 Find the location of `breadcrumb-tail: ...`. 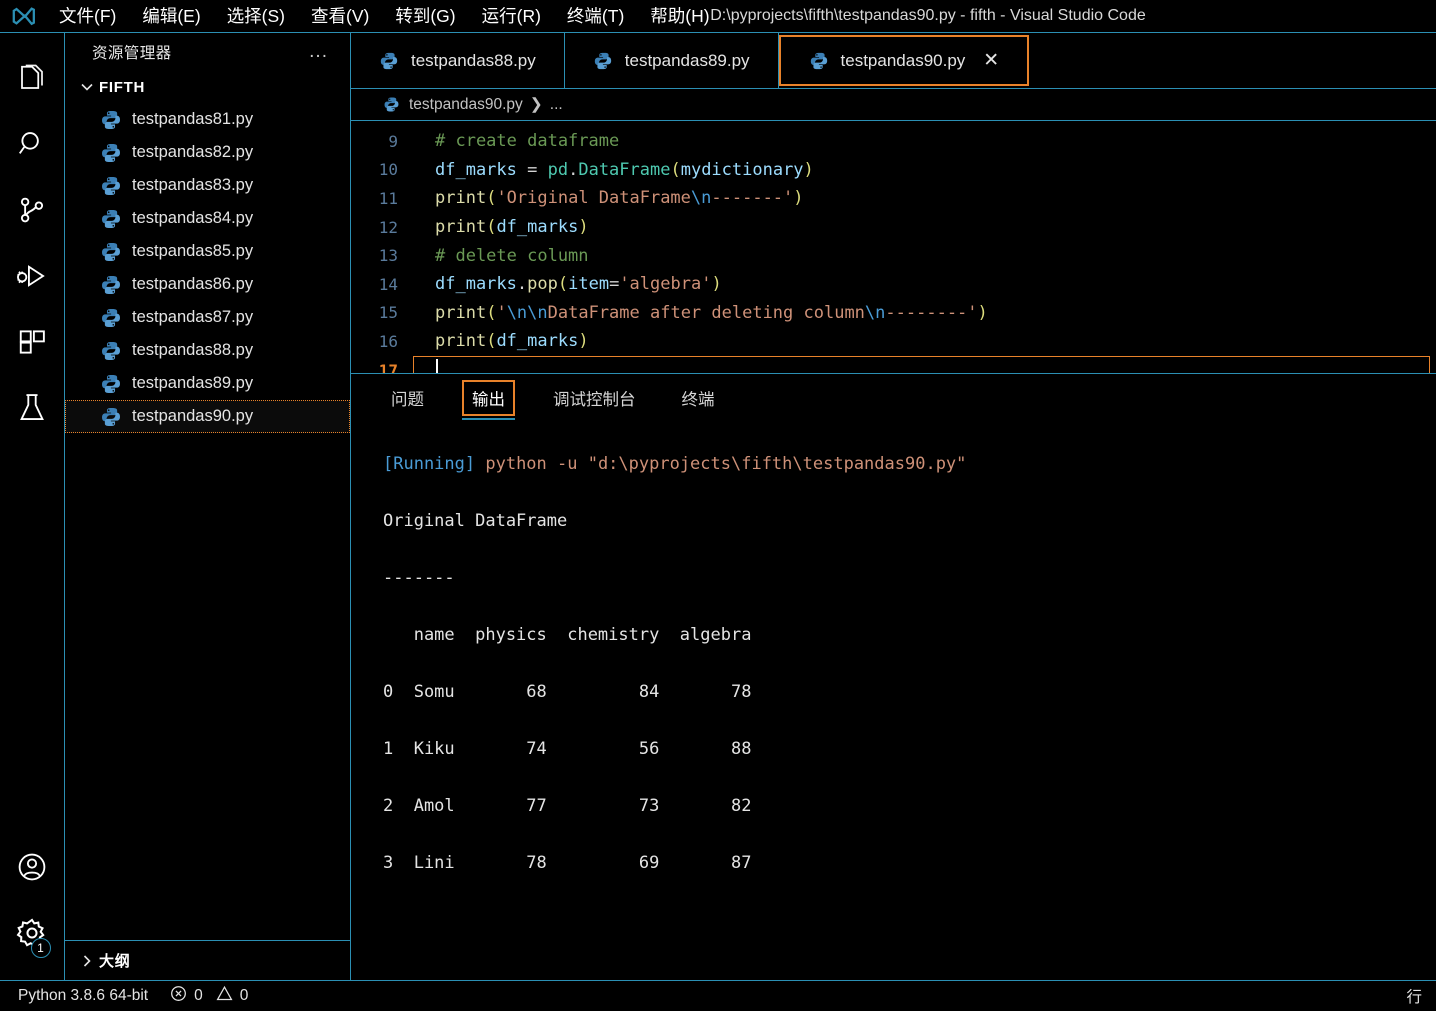

breadcrumb-tail: ... is located at coordinates (556, 105).